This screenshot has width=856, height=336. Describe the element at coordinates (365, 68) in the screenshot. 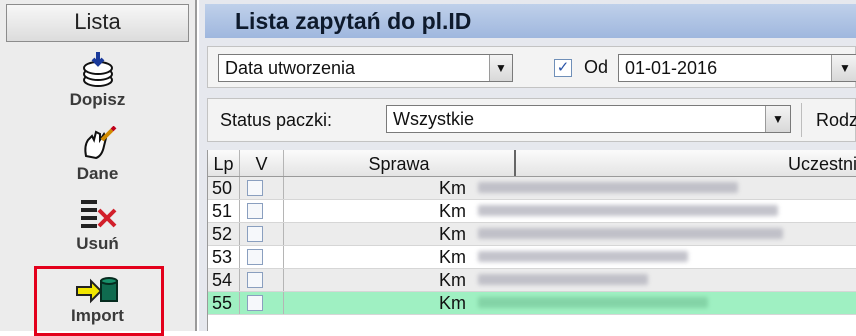

I see `date-field-select: Data utworzenia ▼` at that location.